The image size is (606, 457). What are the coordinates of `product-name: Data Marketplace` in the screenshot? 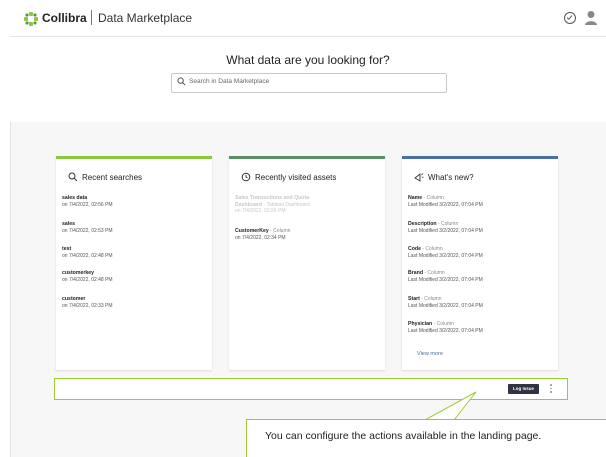 It's located at (145, 18).